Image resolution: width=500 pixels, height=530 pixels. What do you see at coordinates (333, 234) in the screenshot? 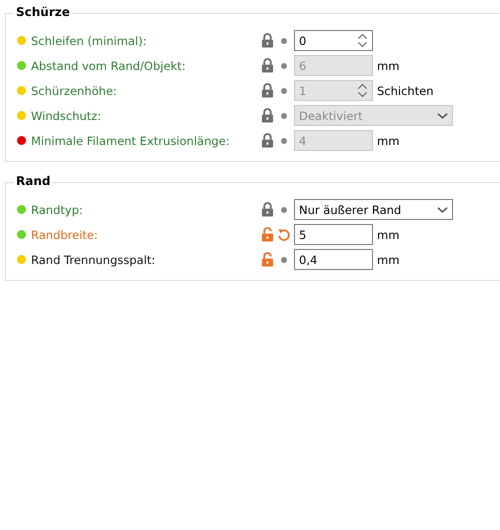
I see `input-field: 5` at bounding box center [333, 234].